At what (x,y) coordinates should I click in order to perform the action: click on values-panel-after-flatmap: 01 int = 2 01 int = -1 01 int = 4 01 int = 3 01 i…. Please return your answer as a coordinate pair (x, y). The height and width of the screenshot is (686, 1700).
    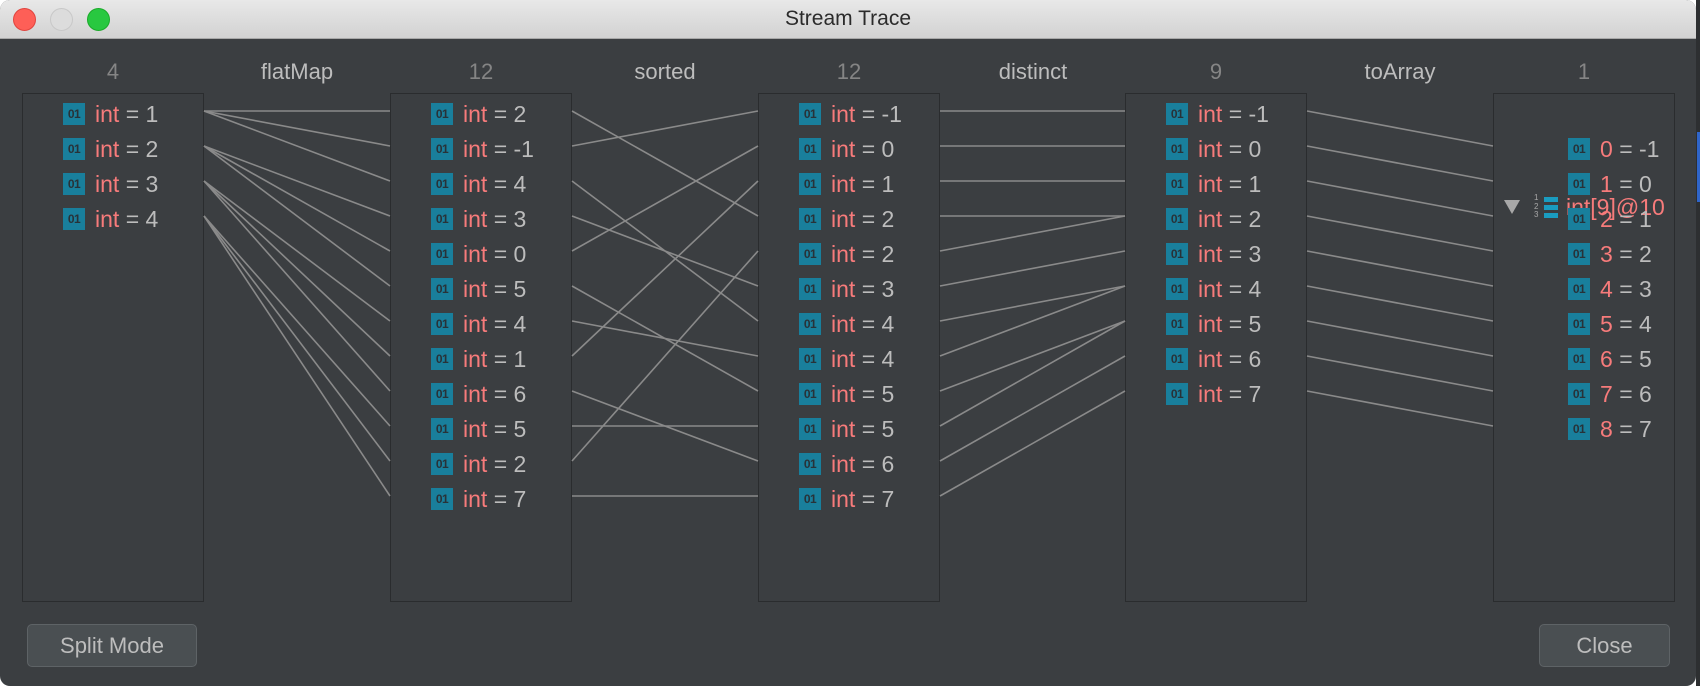
    Looking at the image, I should click on (481, 347).